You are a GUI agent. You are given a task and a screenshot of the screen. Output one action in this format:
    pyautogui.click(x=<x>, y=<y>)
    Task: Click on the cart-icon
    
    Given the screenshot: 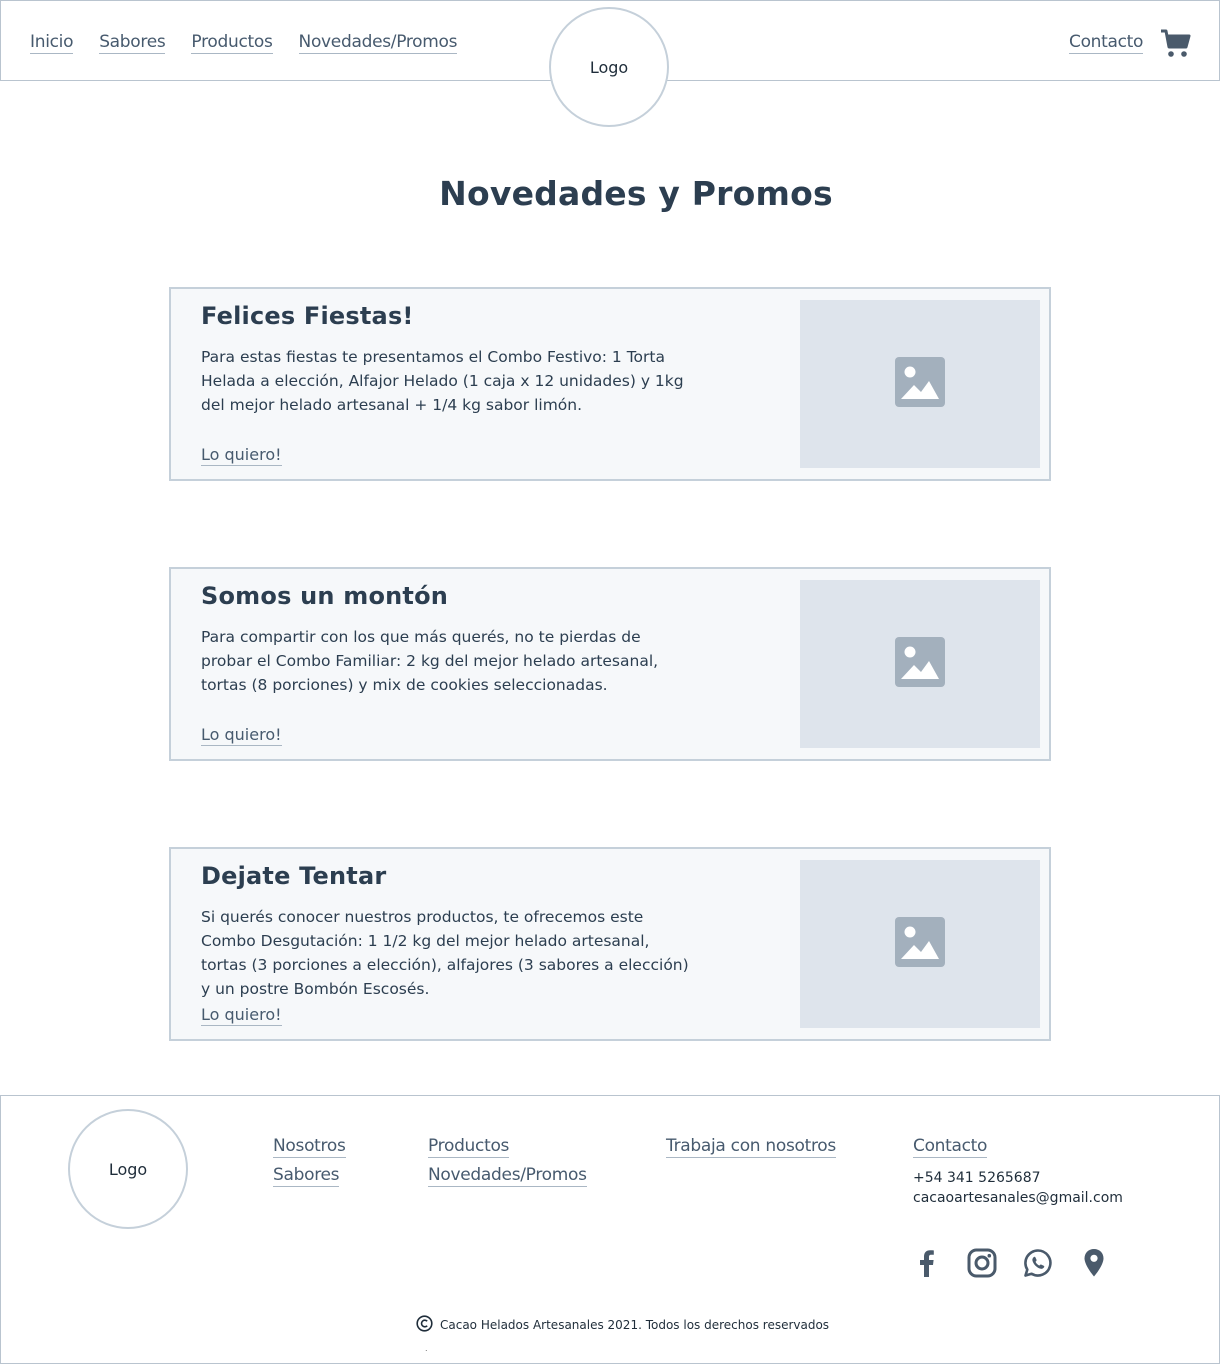 What is the action you would take?
    pyautogui.click(x=1175, y=43)
    